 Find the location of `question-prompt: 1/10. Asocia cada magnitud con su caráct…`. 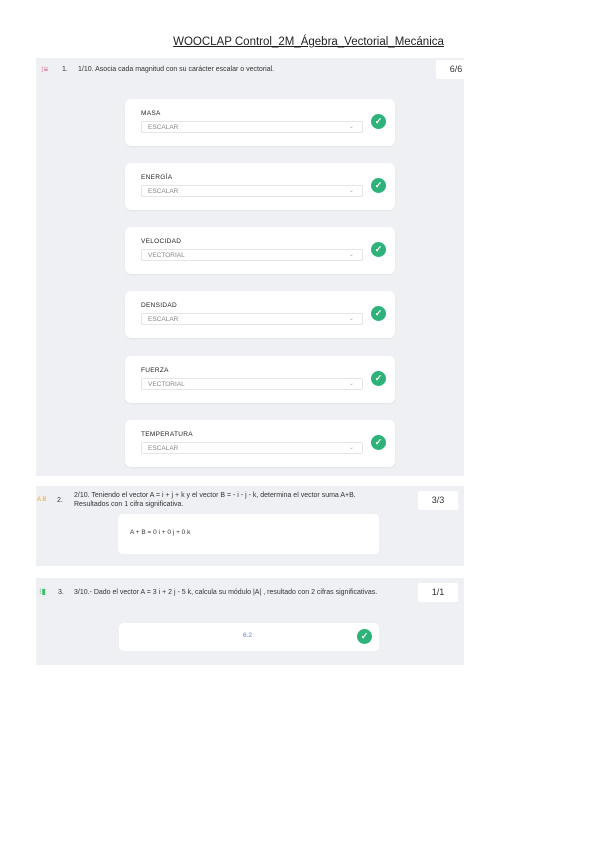

question-prompt: 1/10. Asocia cada magnitud con su caráct… is located at coordinates (176, 69).